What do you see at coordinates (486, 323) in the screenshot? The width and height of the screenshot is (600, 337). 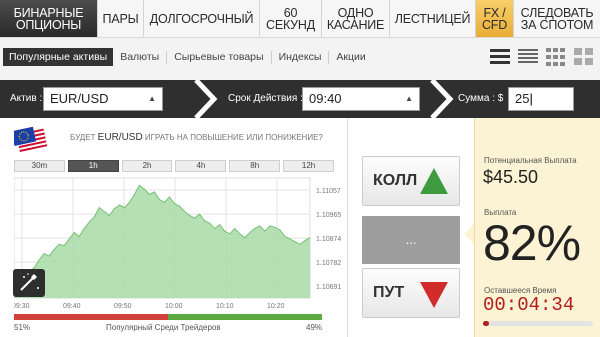 I see `remaining-time-fill` at bounding box center [486, 323].